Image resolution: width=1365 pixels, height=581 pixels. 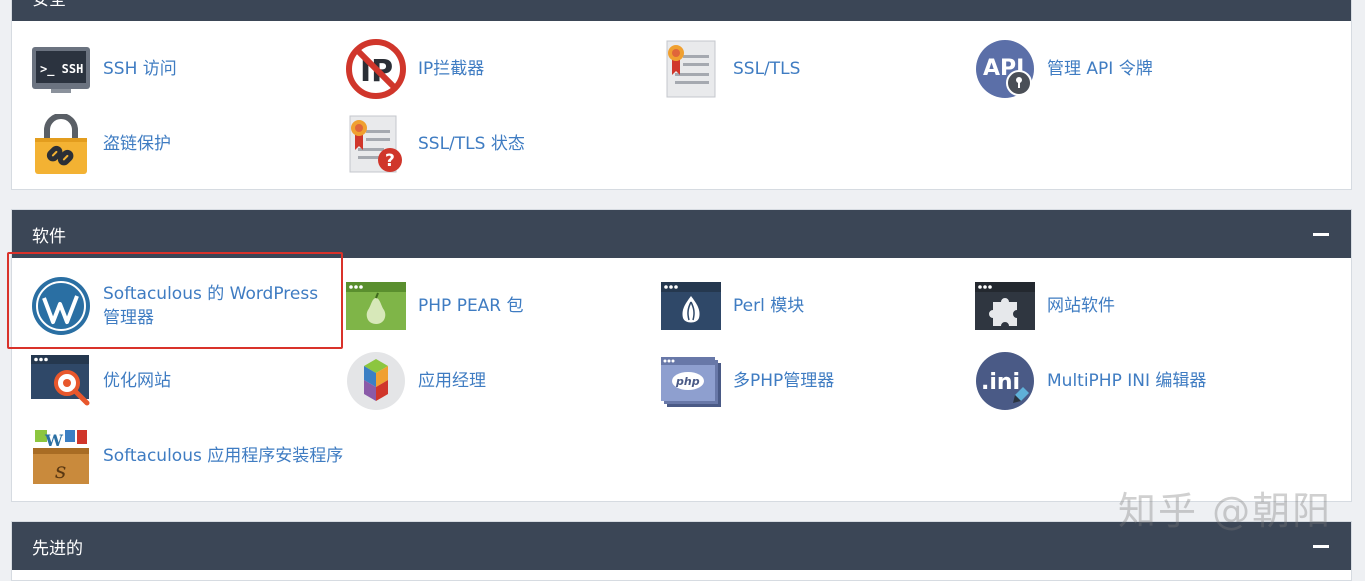 What do you see at coordinates (61, 306) in the screenshot?
I see `wordpress-icon` at bounding box center [61, 306].